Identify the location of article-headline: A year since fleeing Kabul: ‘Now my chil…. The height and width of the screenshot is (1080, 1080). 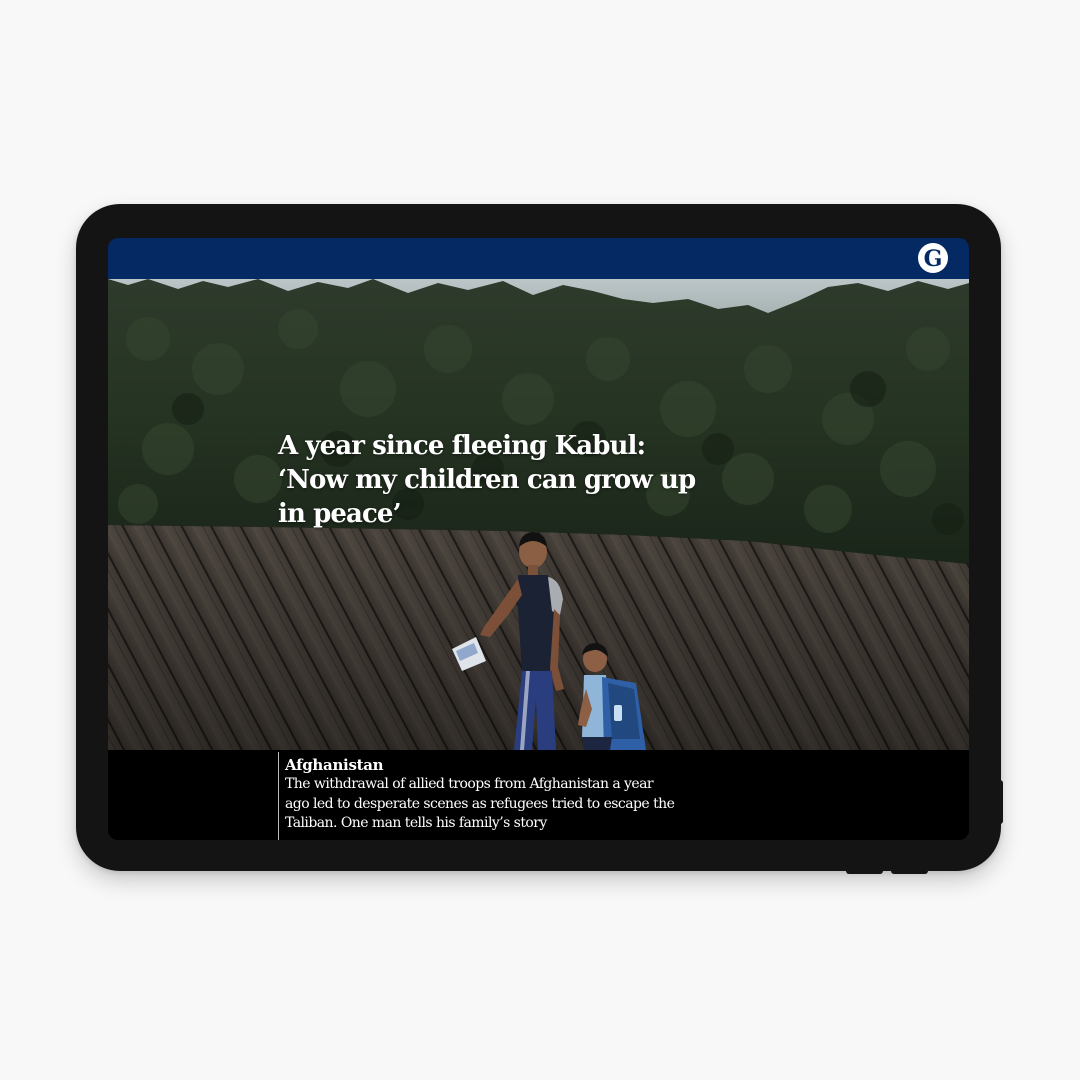
(488, 480).